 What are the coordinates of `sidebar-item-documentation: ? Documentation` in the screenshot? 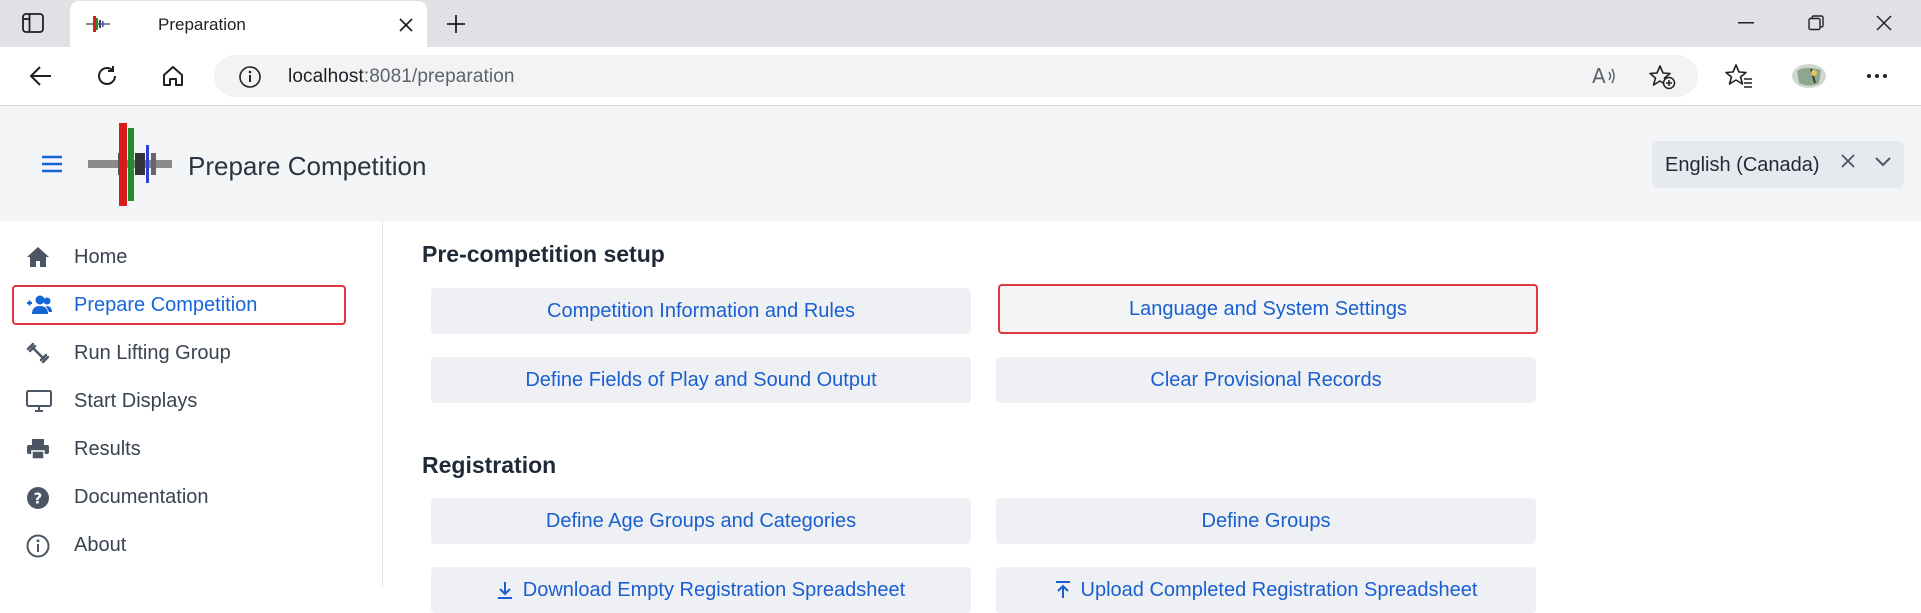 It's located at (179, 497).